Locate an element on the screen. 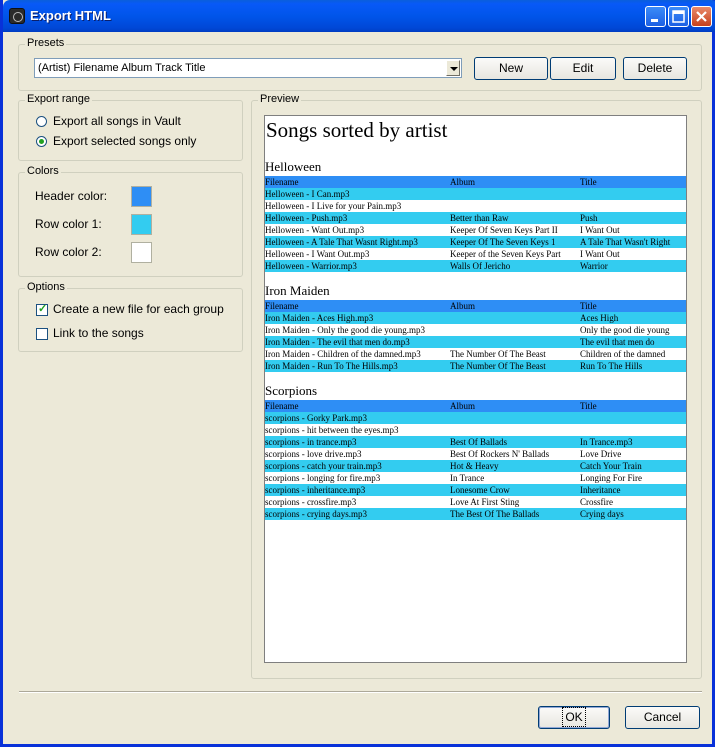 The height and width of the screenshot is (747, 715). export-selected-label: Export selected songs only is located at coordinates (124, 141).